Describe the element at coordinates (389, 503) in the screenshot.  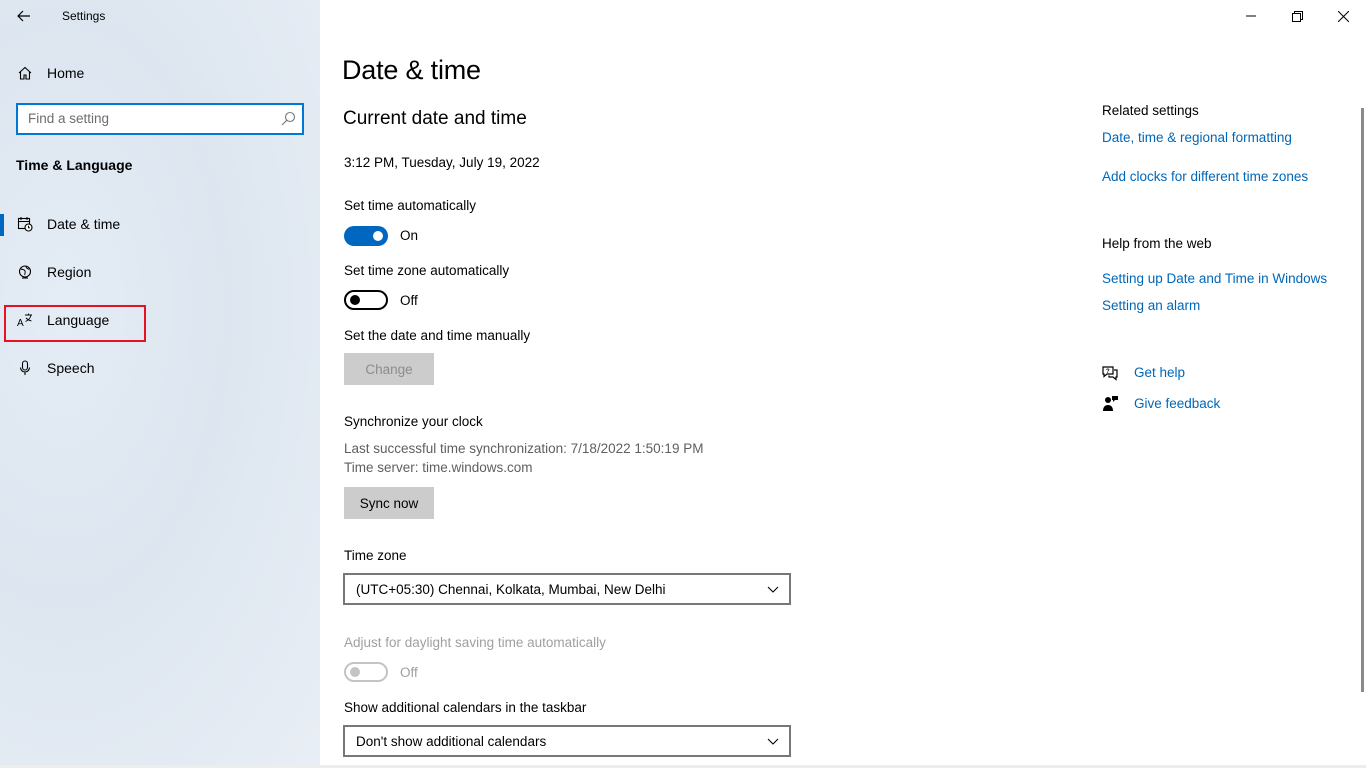
I see `sync-now-button: Sync now` at that location.